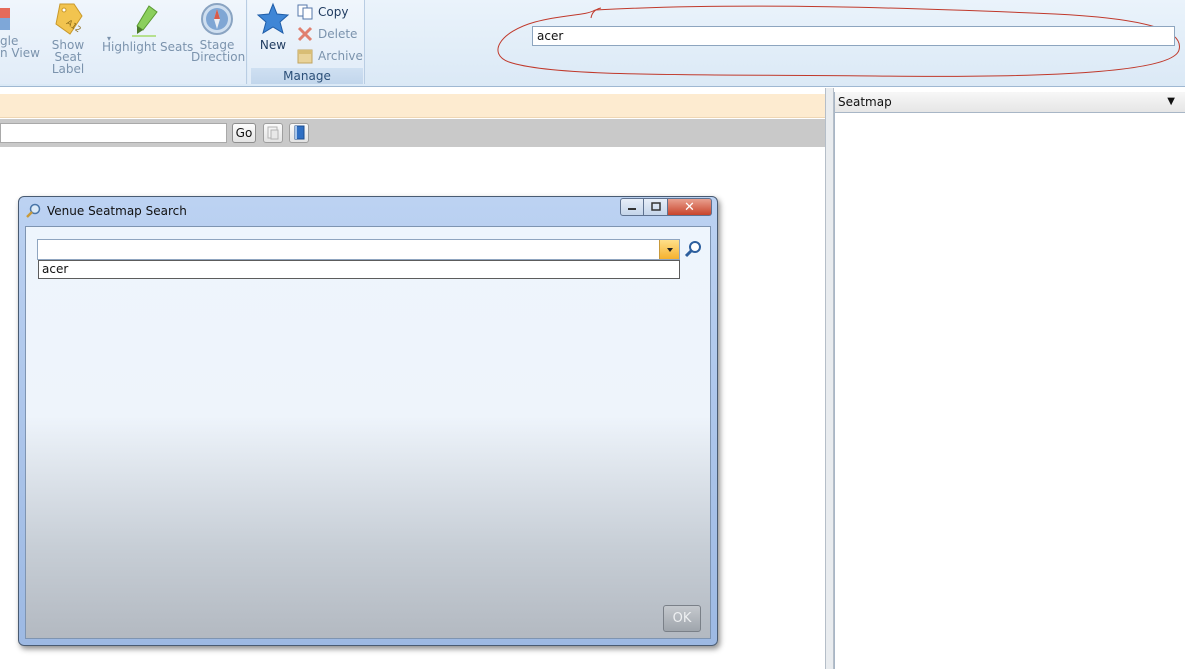 This screenshot has width=1185, height=669. Describe the element at coordinates (273, 18) in the screenshot. I see `star-icon` at that location.